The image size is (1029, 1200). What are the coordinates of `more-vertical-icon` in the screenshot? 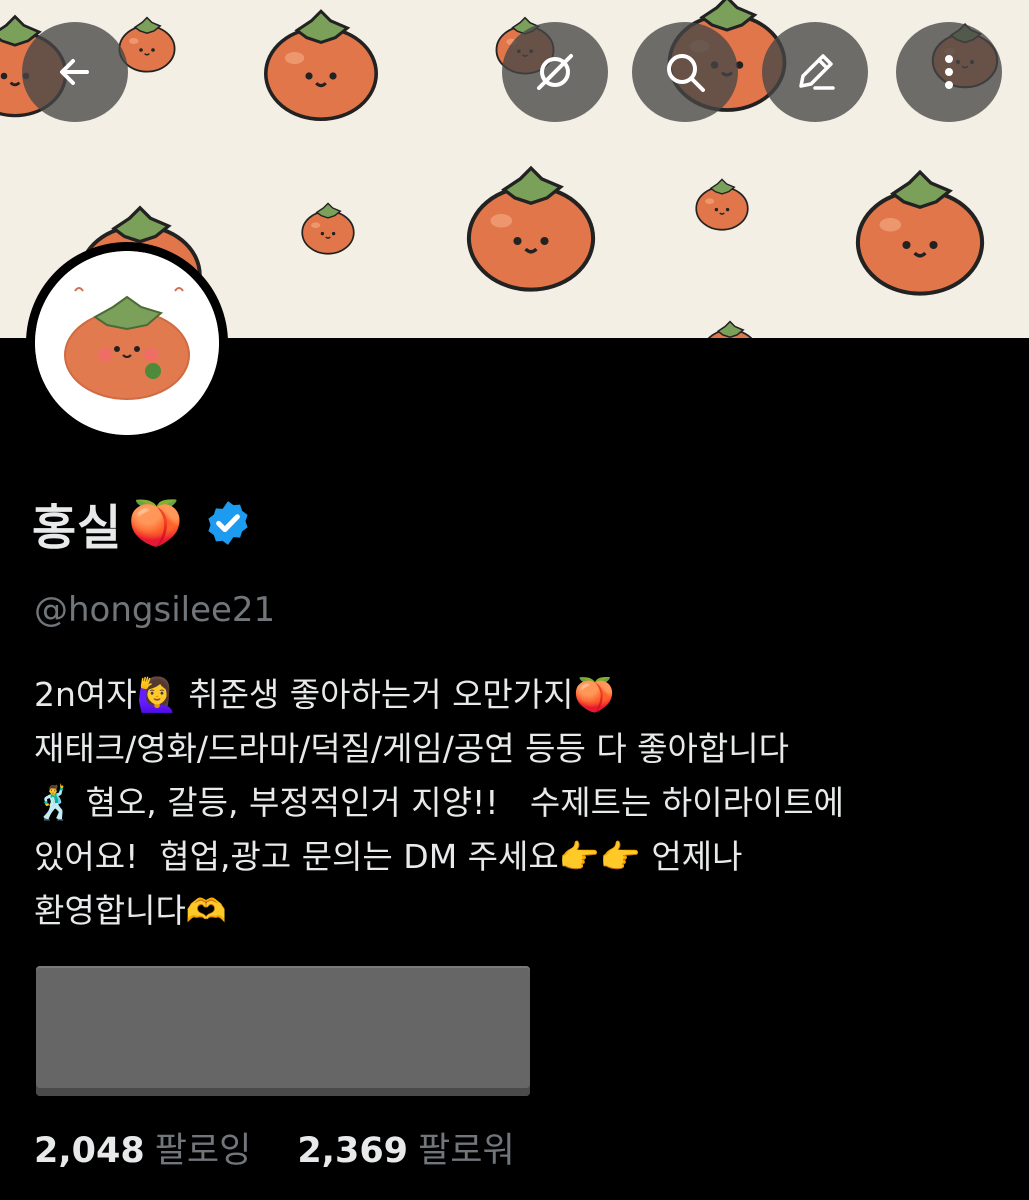 It's located at (949, 72).